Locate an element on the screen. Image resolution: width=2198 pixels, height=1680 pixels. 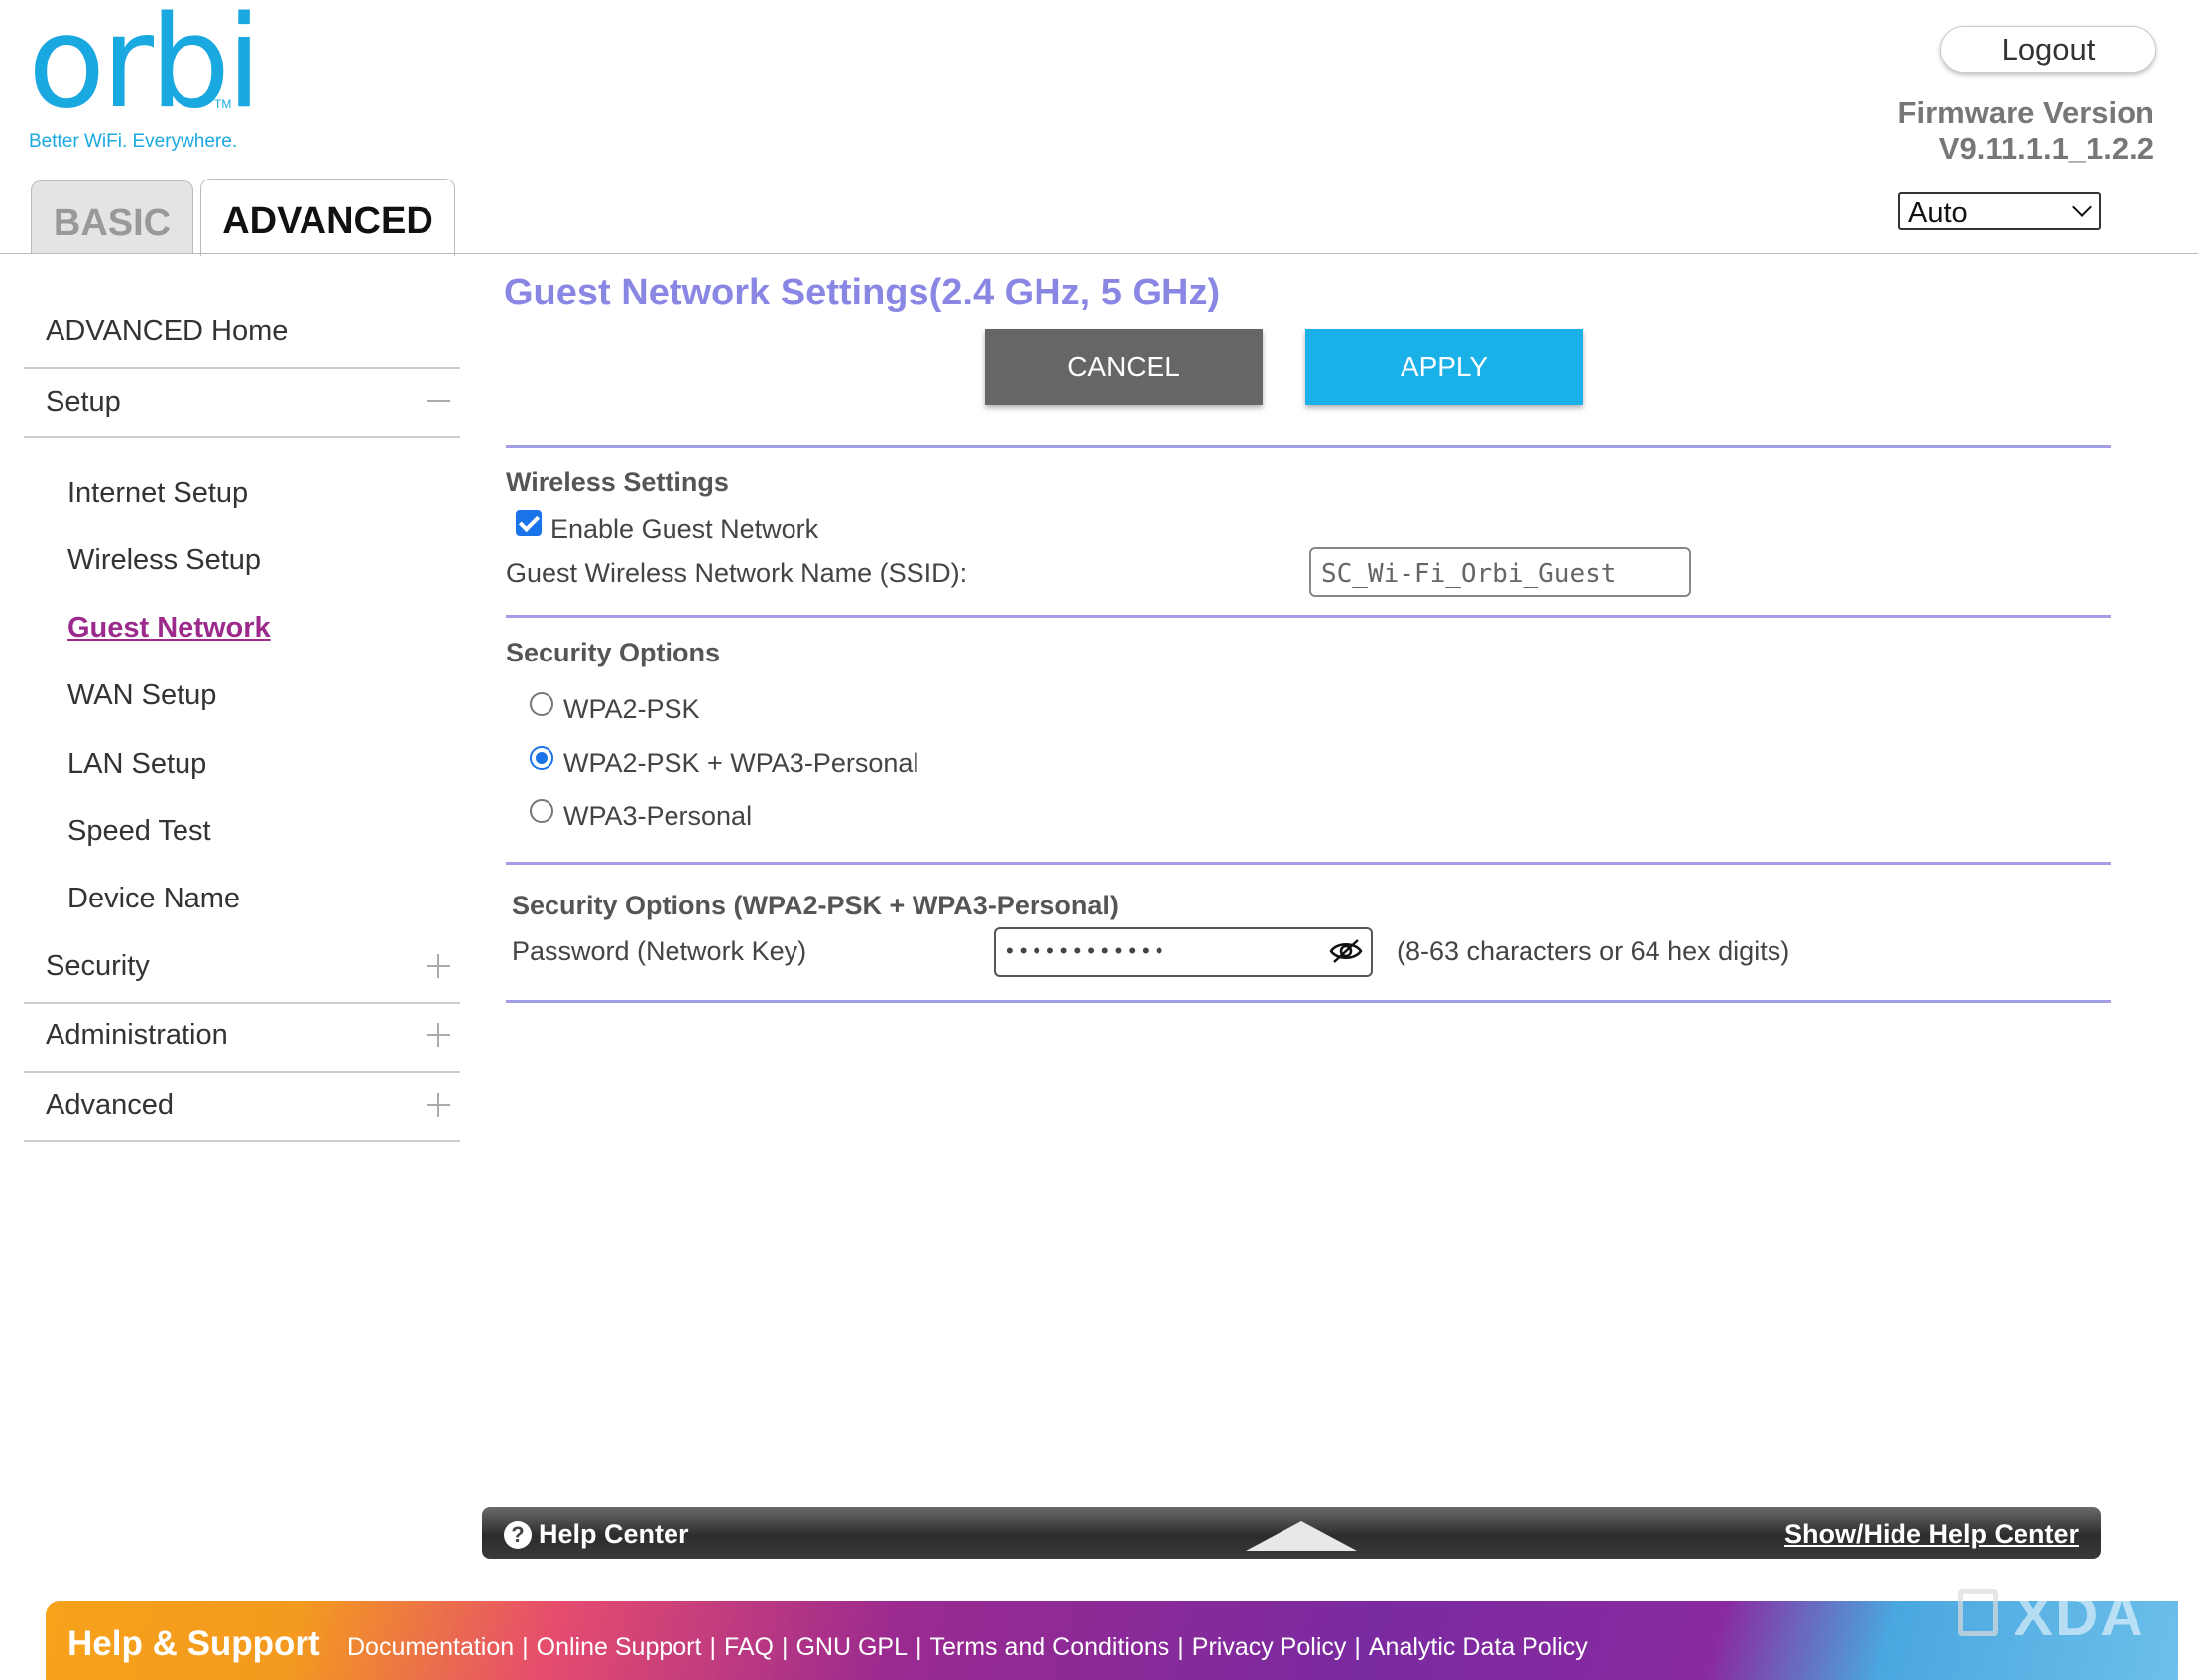
firmware-version-value: V9.11.1.1_1.2.2 is located at coordinates (2046, 148).